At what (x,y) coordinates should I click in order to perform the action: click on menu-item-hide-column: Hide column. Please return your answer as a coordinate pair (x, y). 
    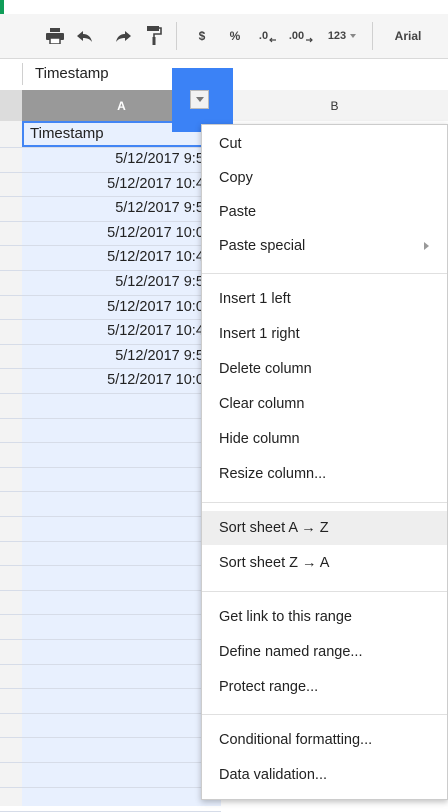
    Looking at the image, I should click on (324, 439).